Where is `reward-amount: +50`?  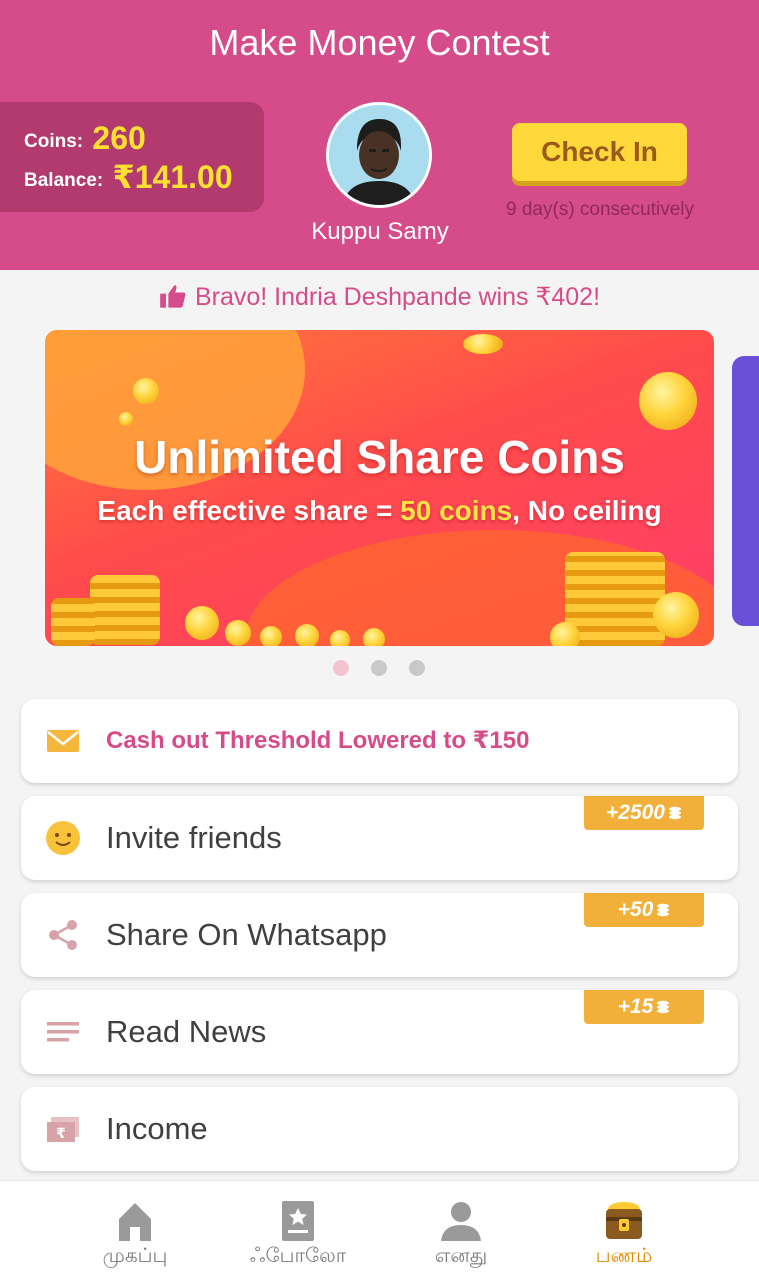
reward-amount: +50 is located at coordinates (635, 909).